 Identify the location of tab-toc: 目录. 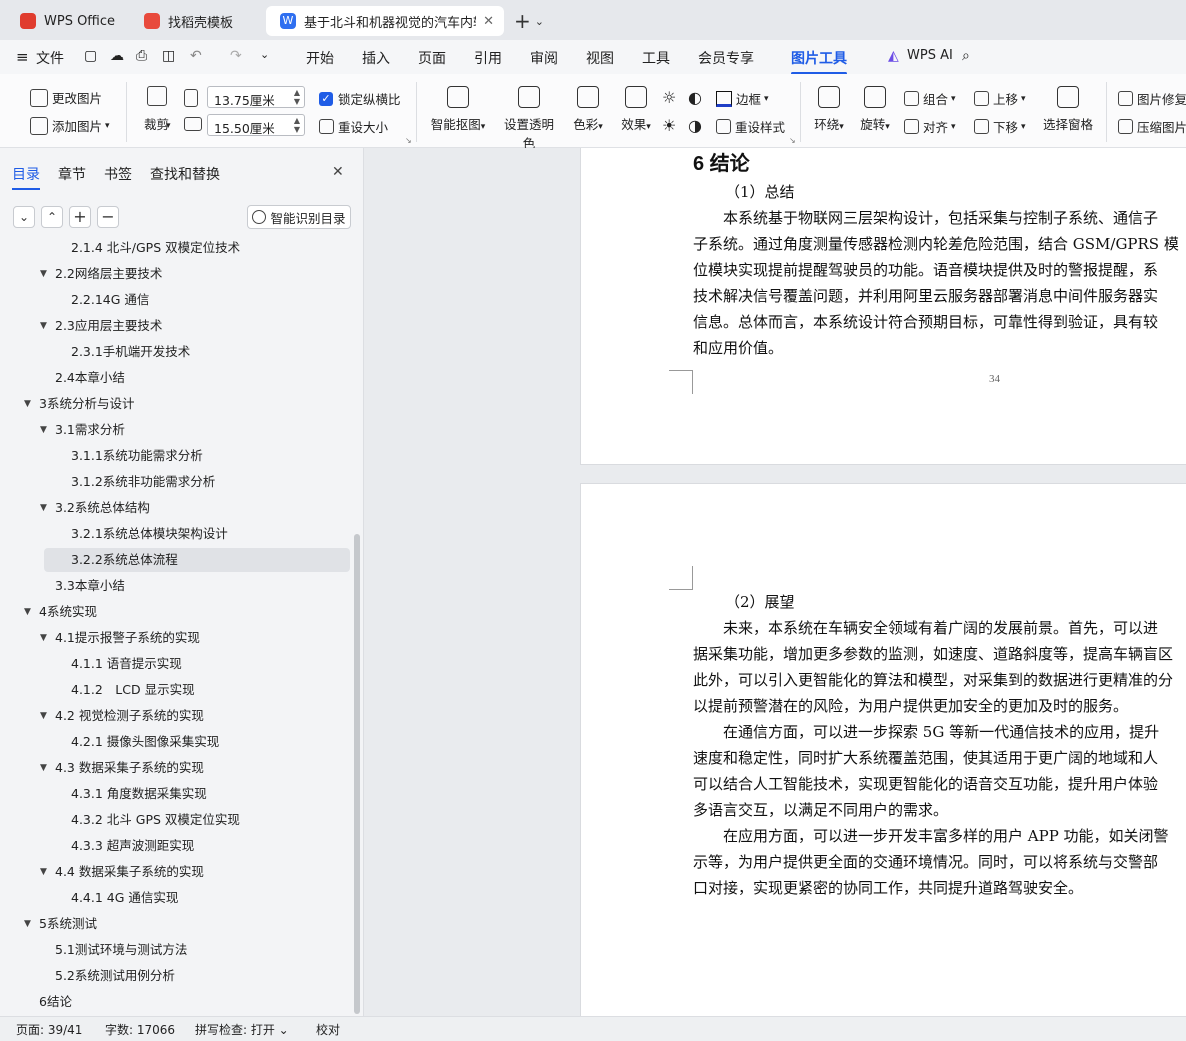
(26, 177).